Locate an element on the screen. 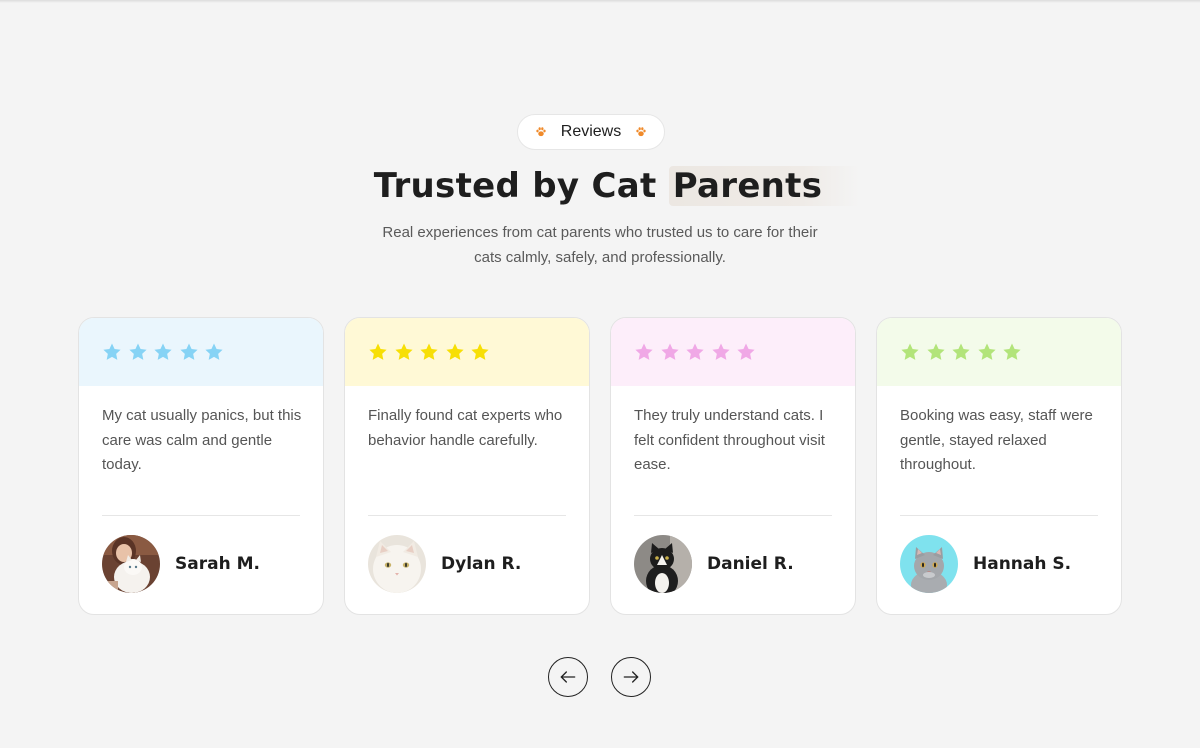  tuxedo-cat-avatar is located at coordinates (663, 564).